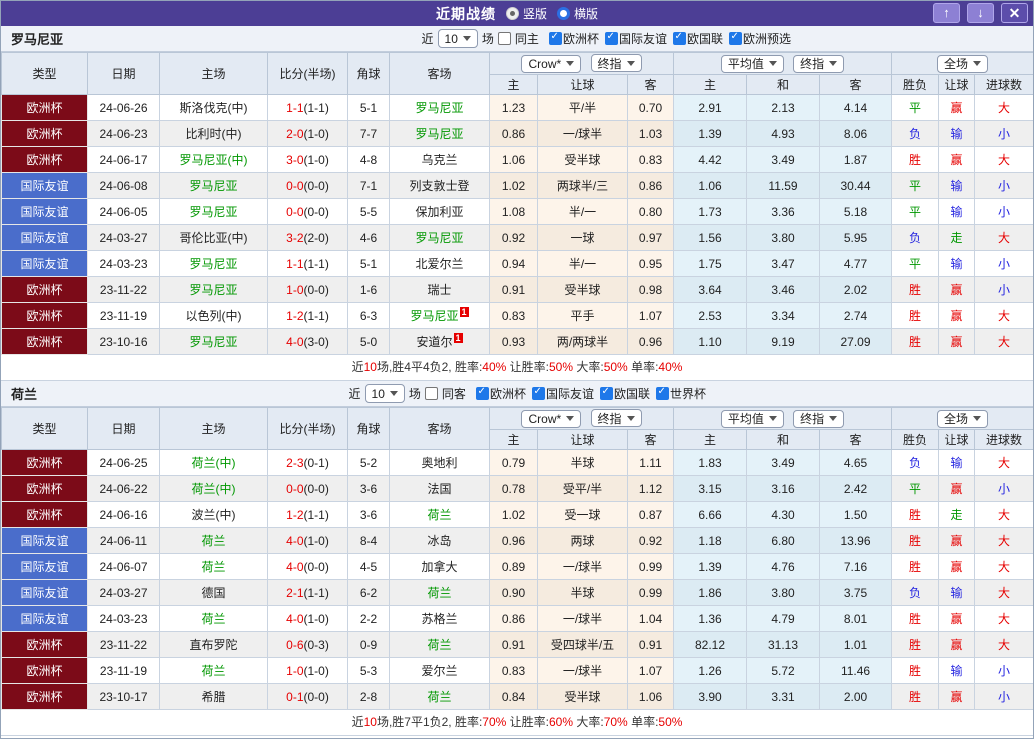  Describe the element at coordinates (577, 13) in the screenshot. I see `layout-radio-horizontal: 横版` at that location.